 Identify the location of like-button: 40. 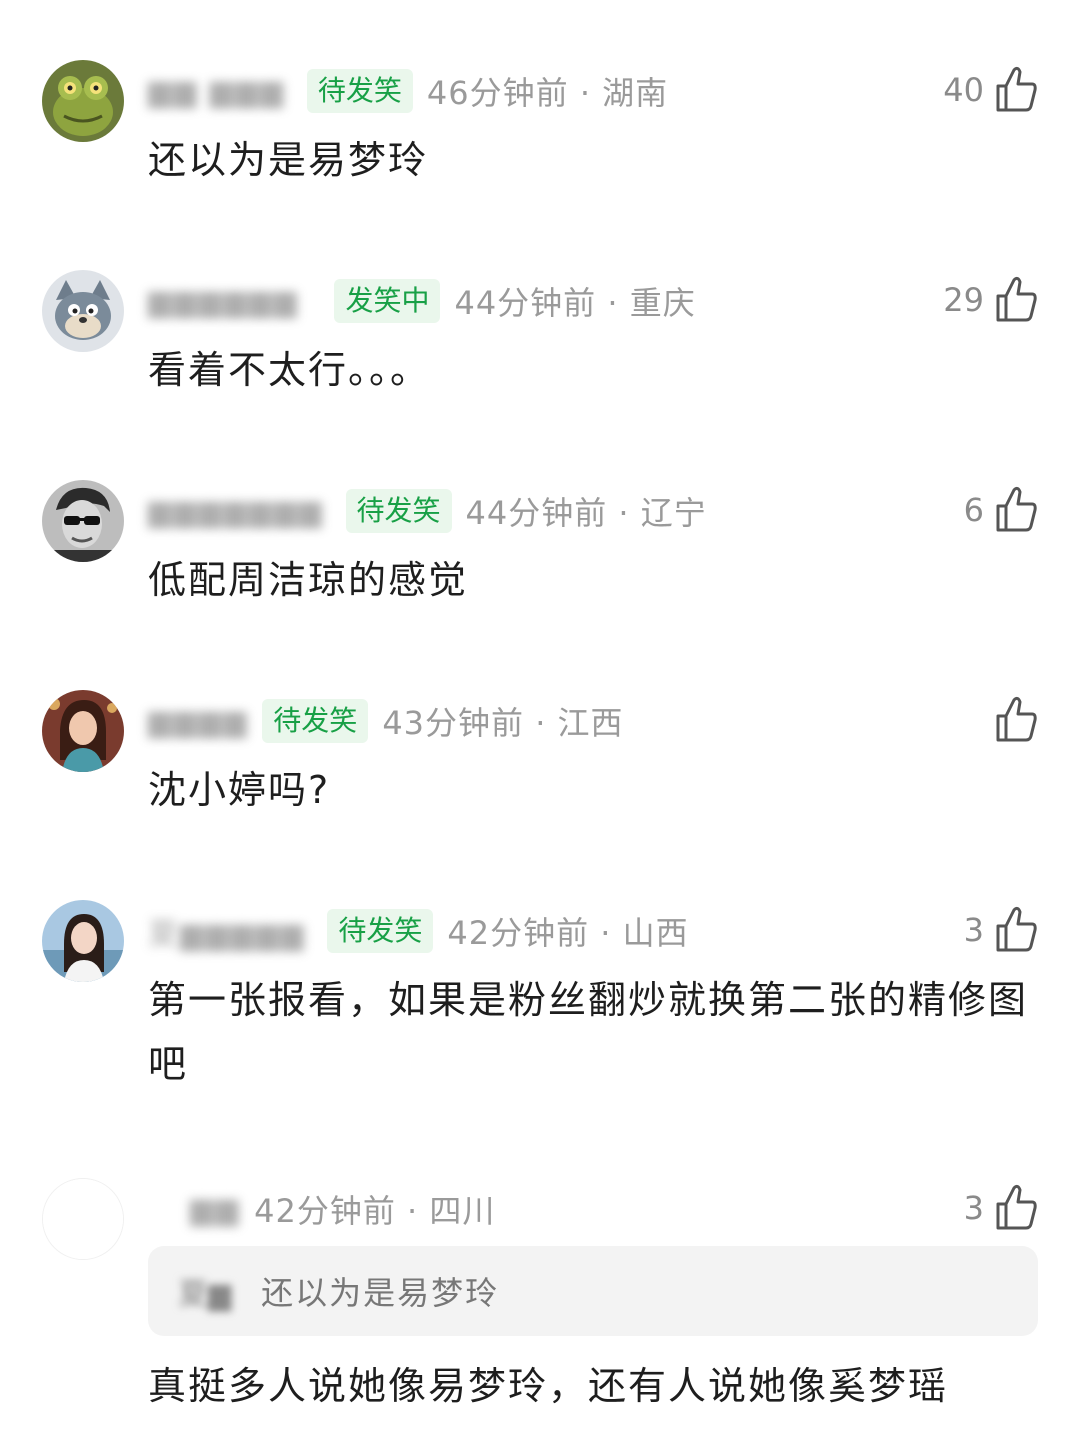
(991, 90).